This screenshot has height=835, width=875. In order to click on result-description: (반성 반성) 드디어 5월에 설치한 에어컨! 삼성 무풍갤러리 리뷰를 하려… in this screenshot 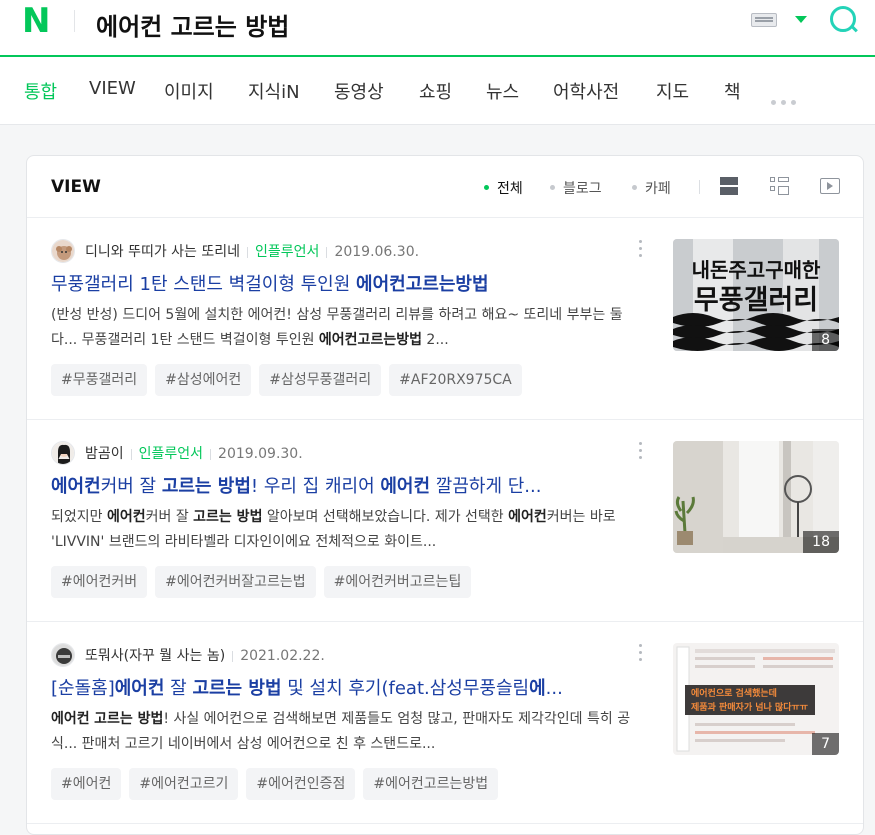, I will do `click(337, 327)`.